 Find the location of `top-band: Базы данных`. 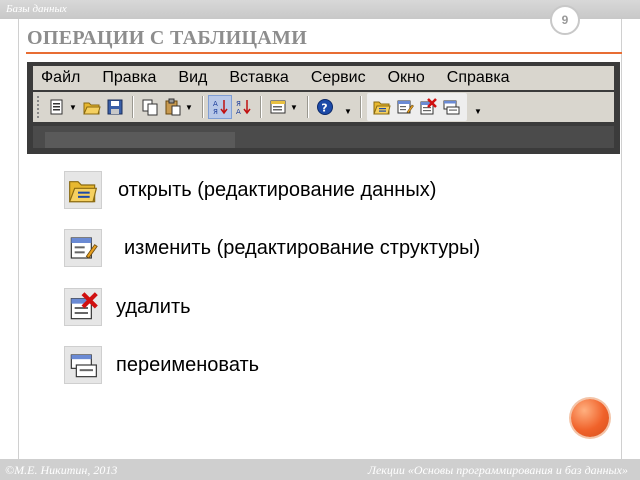

top-band: Базы данных is located at coordinates (320, 9).